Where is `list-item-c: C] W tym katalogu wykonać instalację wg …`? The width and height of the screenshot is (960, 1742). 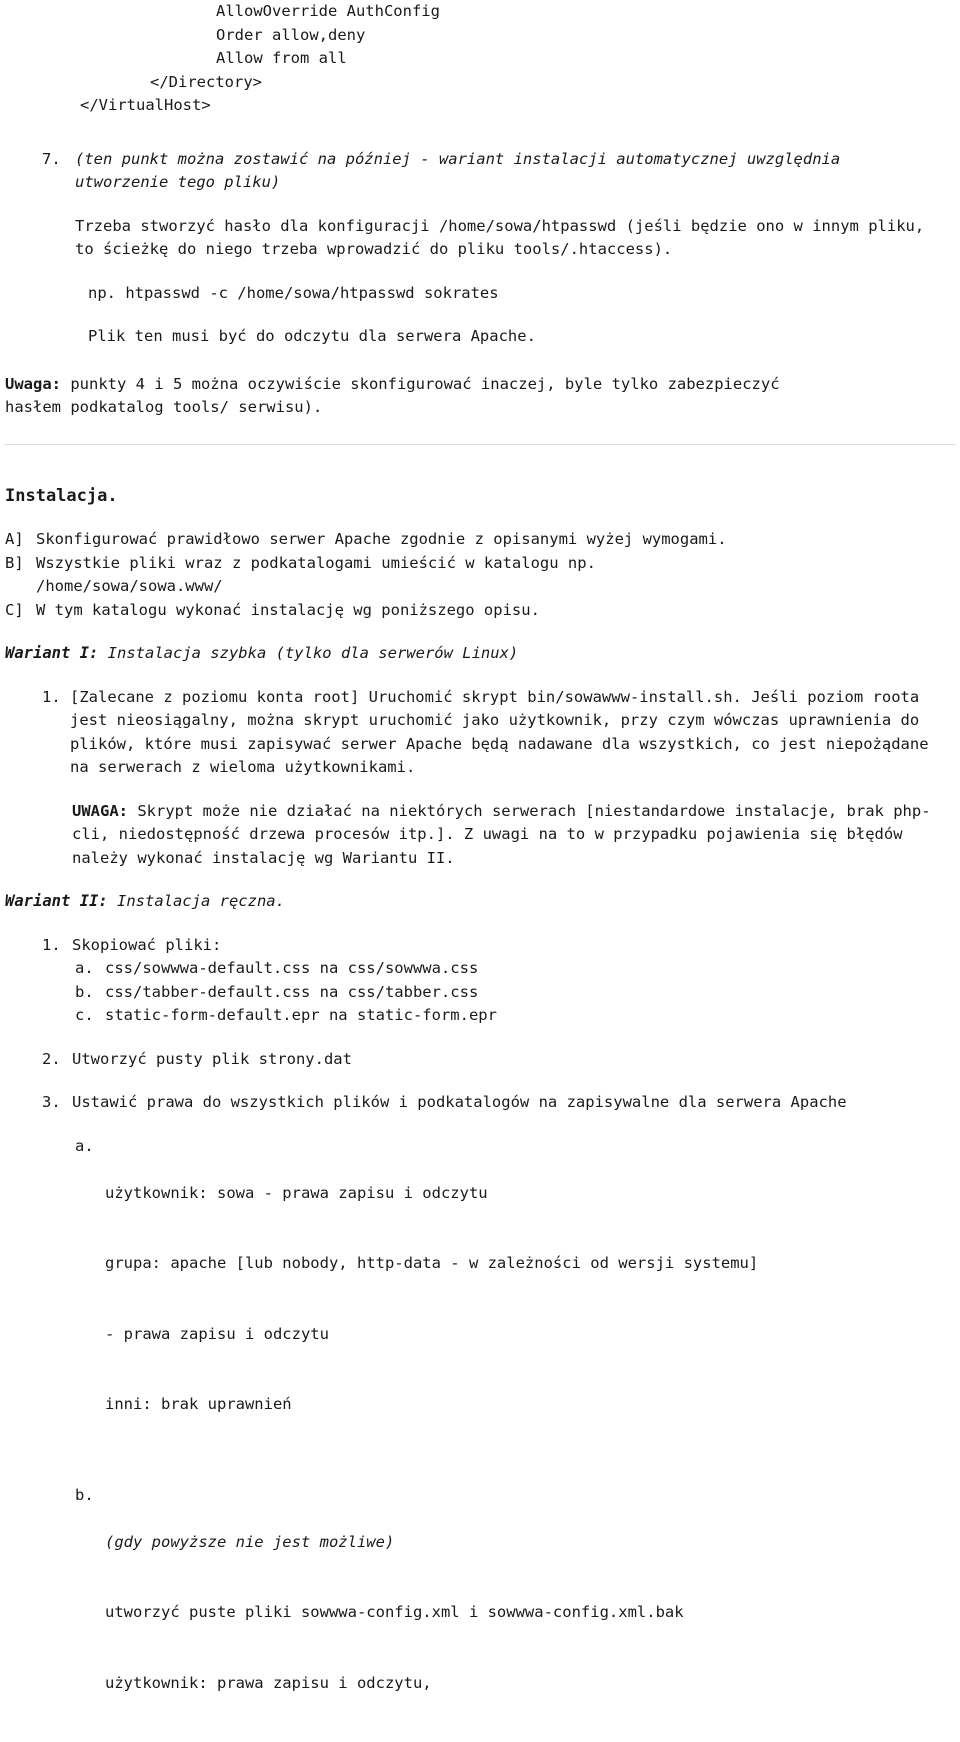 list-item-c: C] W tym katalogu wykonać instalację wg … is located at coordinates (480, 611).